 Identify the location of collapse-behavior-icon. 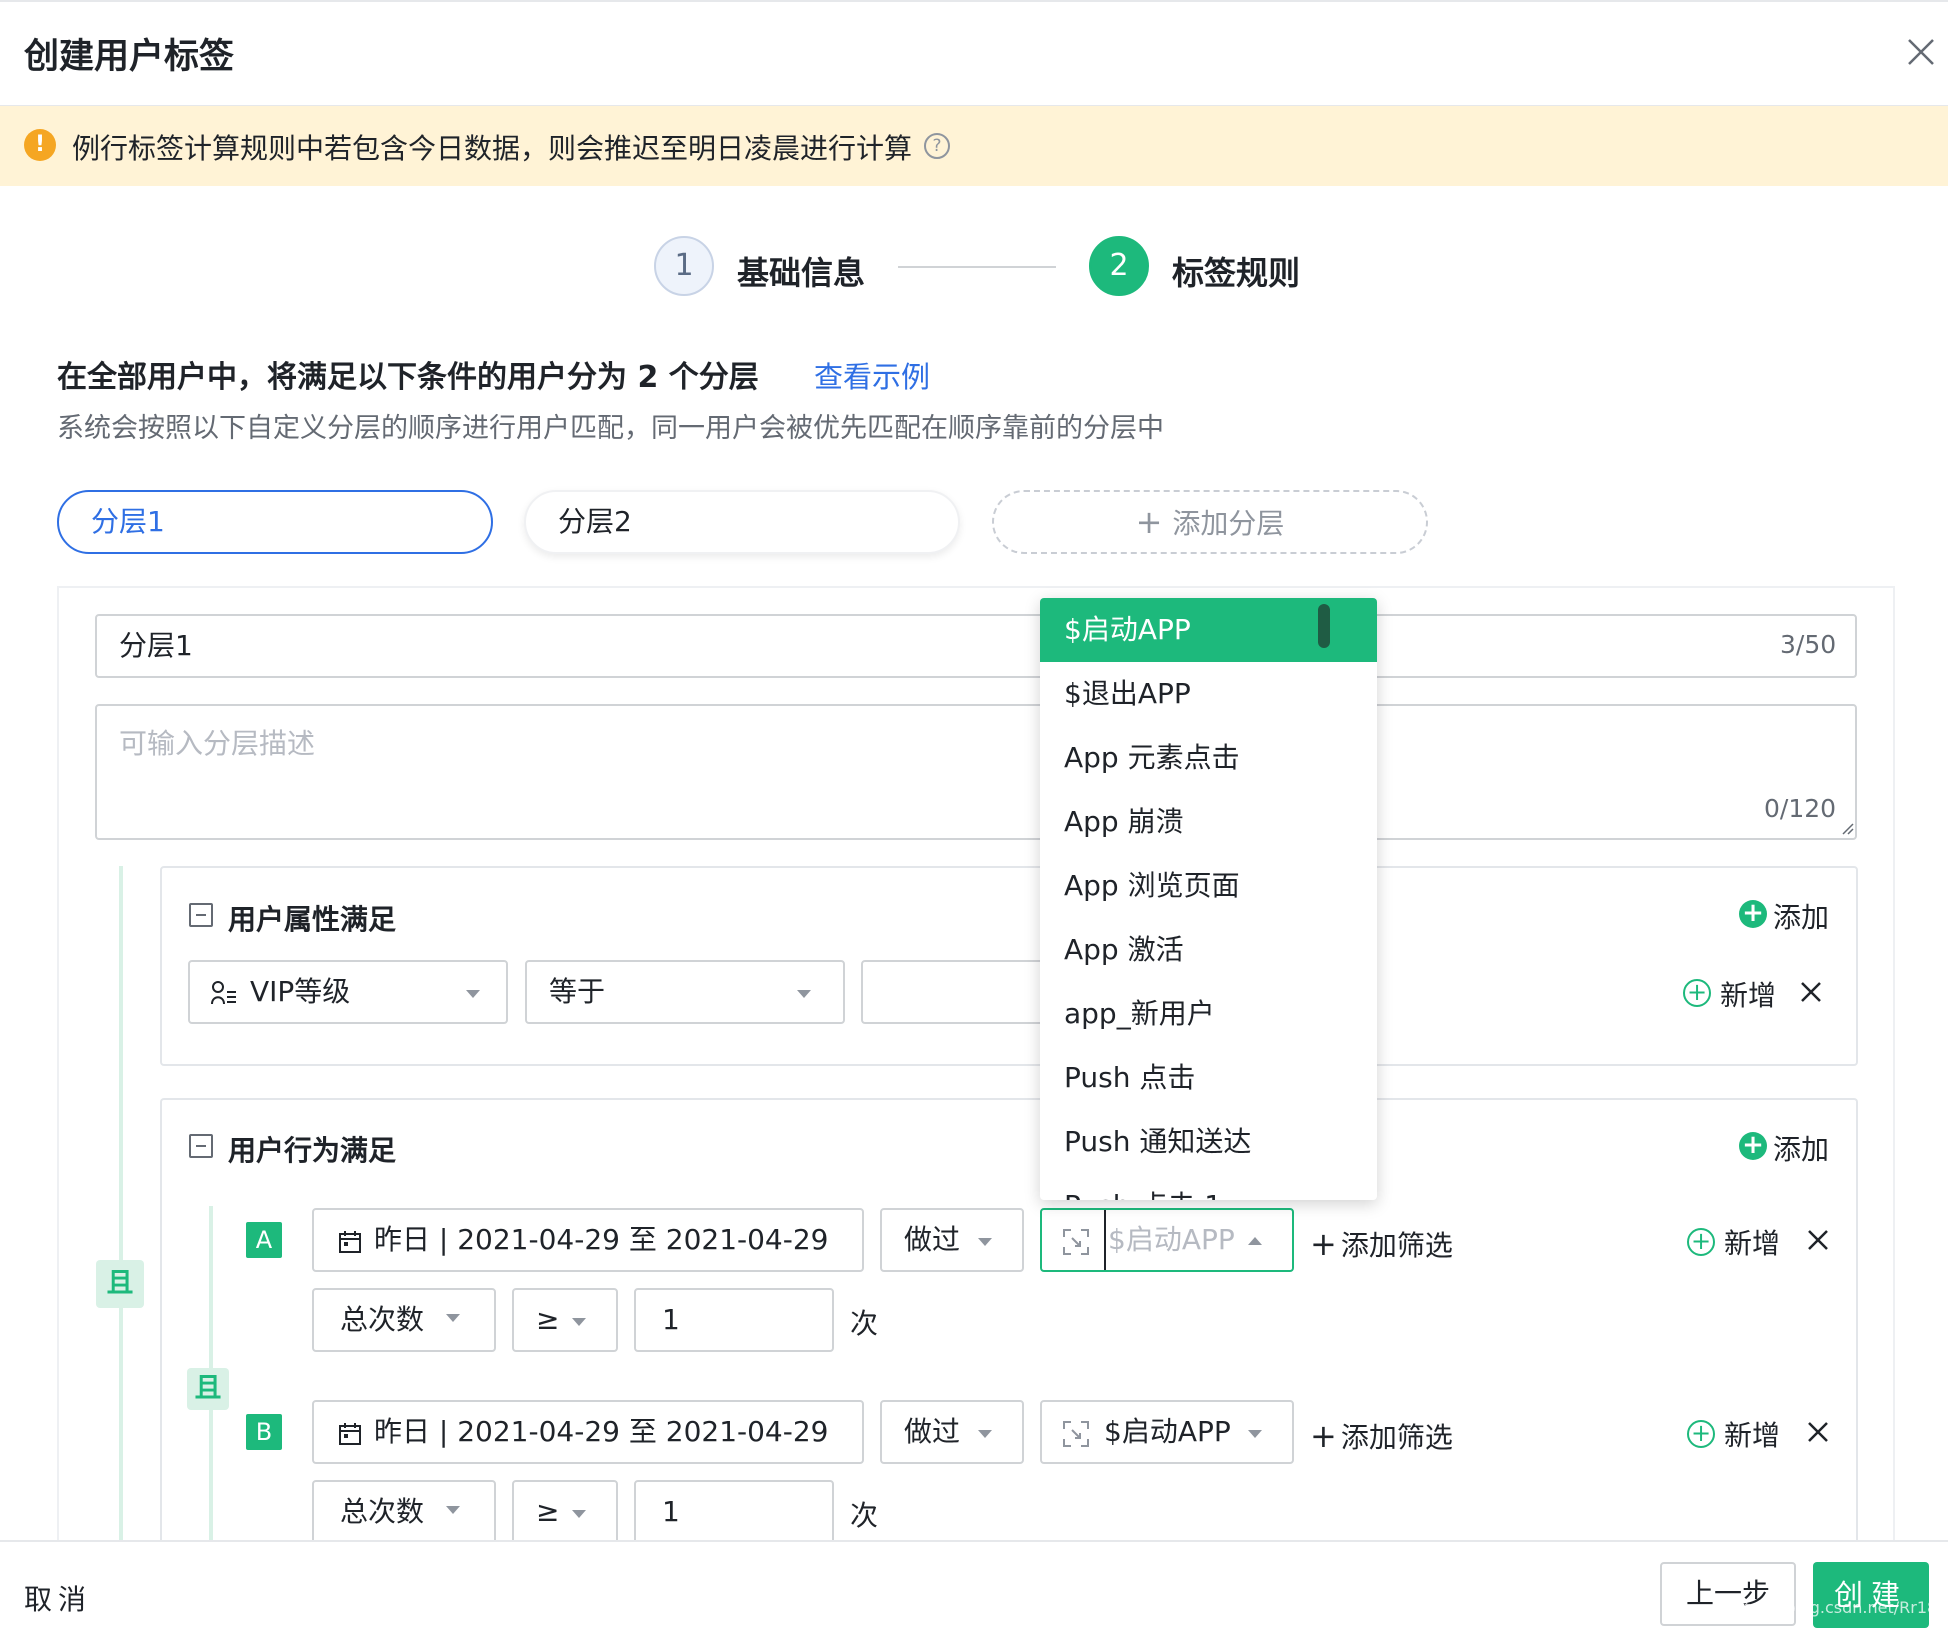
(201, 1146).